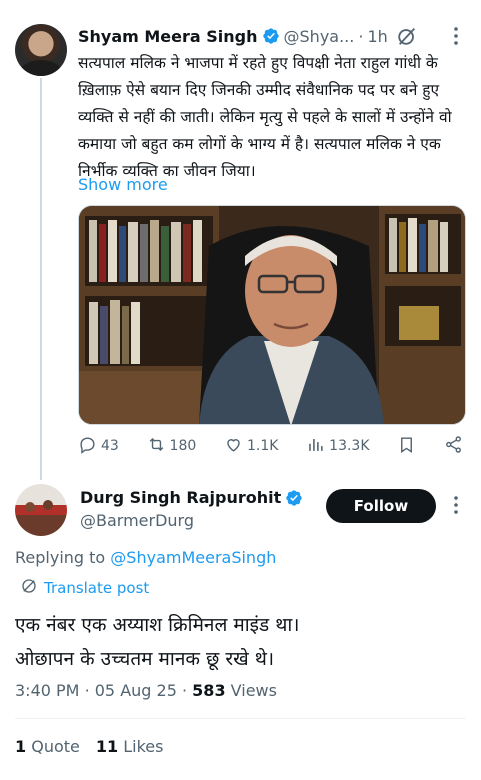 The height and width of the screenshot is (780, 481). I want to click on views-count: 13.3K, so click(349, 446).